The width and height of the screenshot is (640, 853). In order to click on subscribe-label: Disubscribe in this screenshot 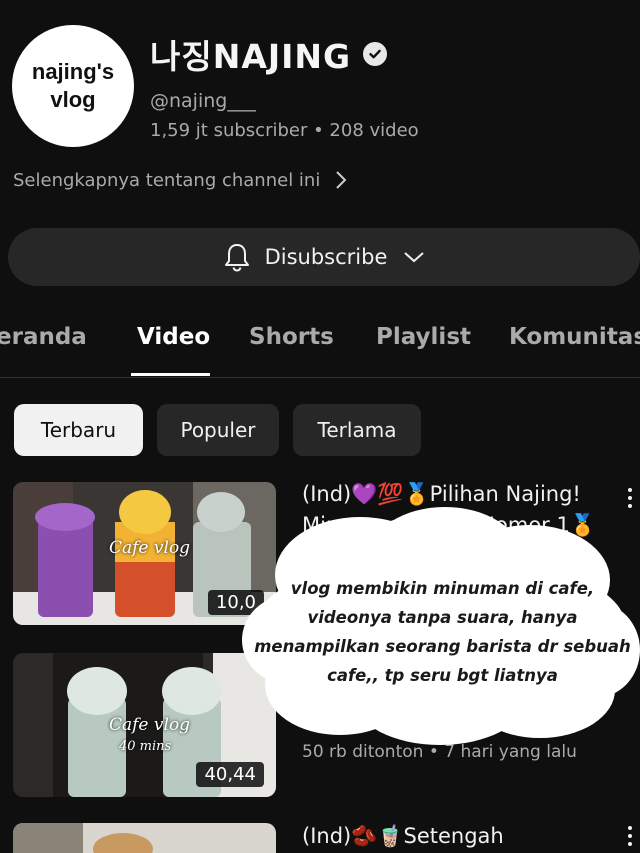, I will do `click(326, 257)`.